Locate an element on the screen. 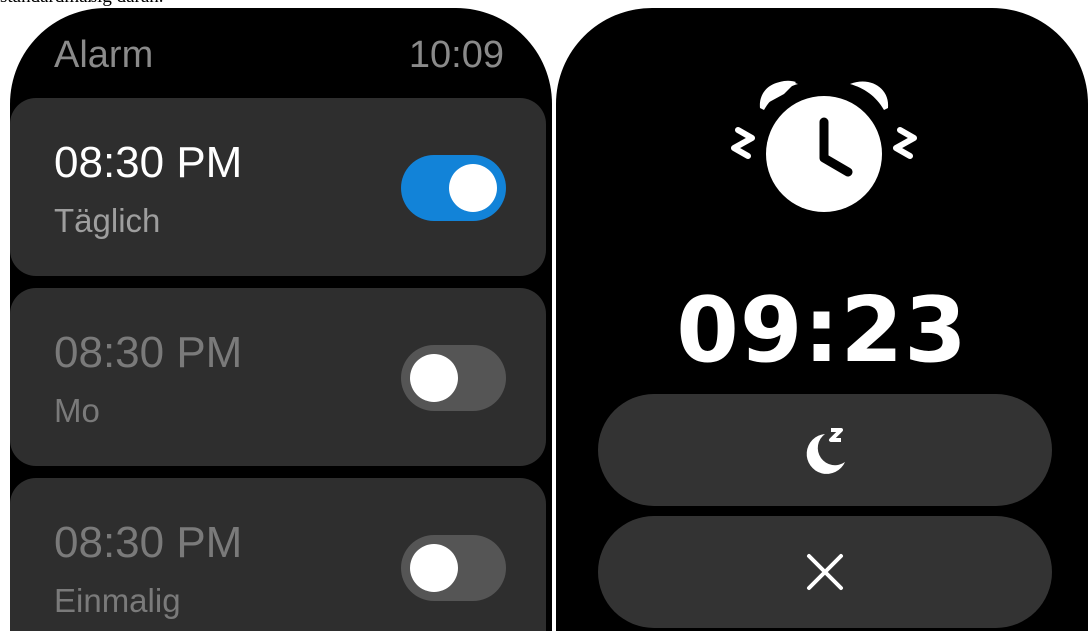  alarm-clock-ringing-icon is located at coordinates (824, 146).